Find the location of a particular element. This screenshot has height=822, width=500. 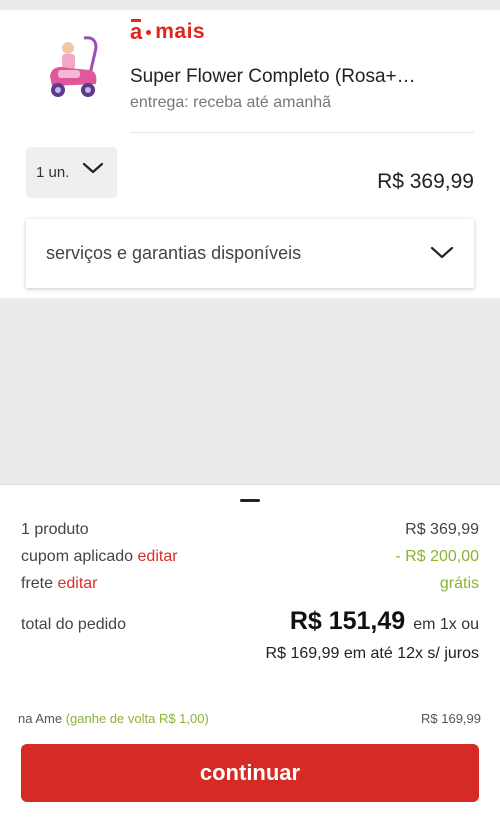

total-price-group: R$ 151,49 em 1x ou is located at coordinates (384, 621).